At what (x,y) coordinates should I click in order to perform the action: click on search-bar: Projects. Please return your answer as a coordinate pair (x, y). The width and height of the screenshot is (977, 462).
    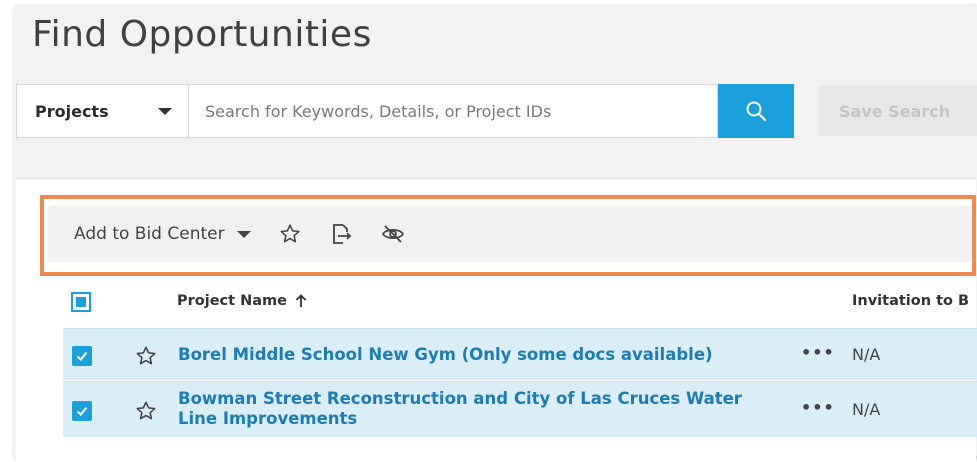
    Looking at the image, I should click on (405, 111).